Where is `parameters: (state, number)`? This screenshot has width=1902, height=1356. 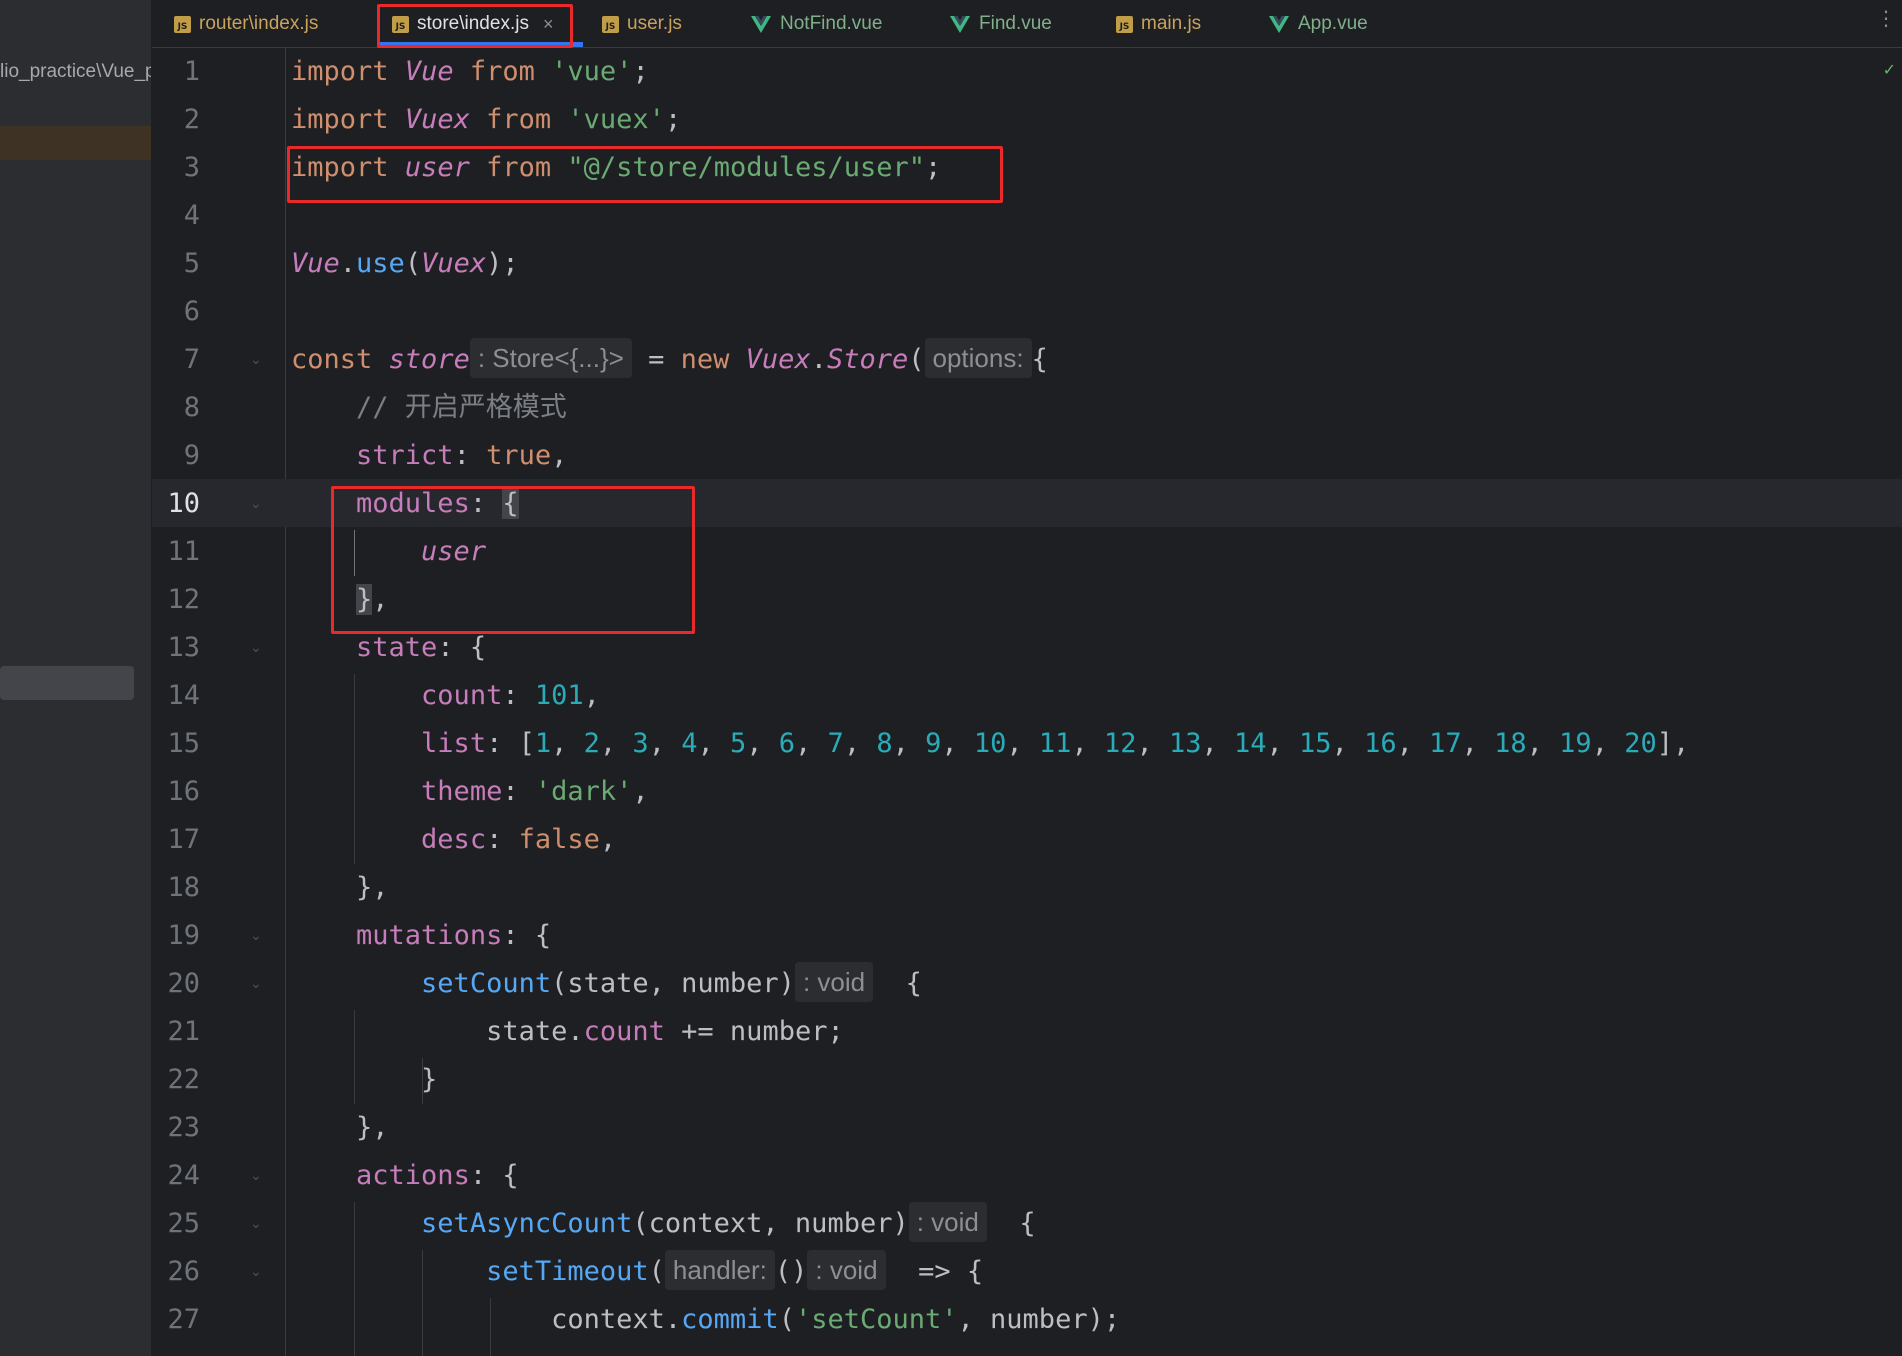
parameters: (state, number) is located at coordinates (673, 983).